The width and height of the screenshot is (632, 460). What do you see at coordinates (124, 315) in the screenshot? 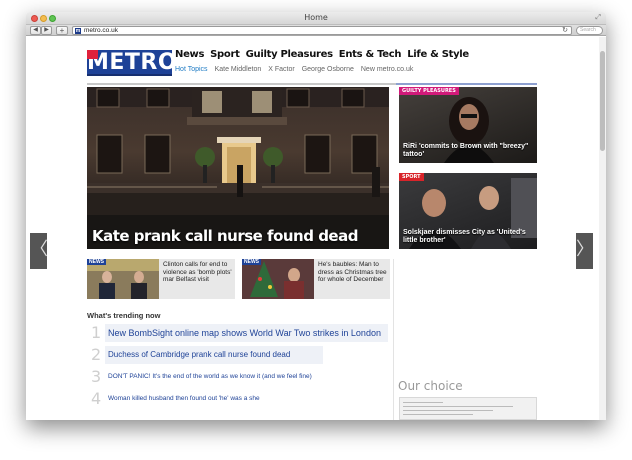
I see `trending-title: What's trending now` at bounding box center [124, 315].